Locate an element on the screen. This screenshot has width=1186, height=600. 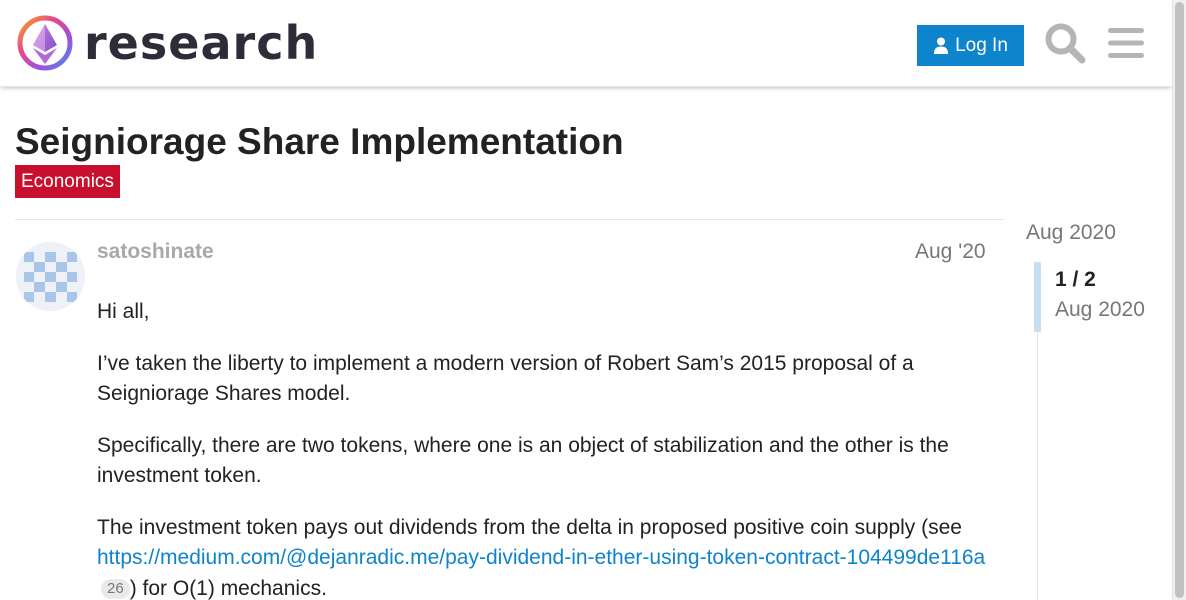
logo-text: research is located at coordinates (201, 43).